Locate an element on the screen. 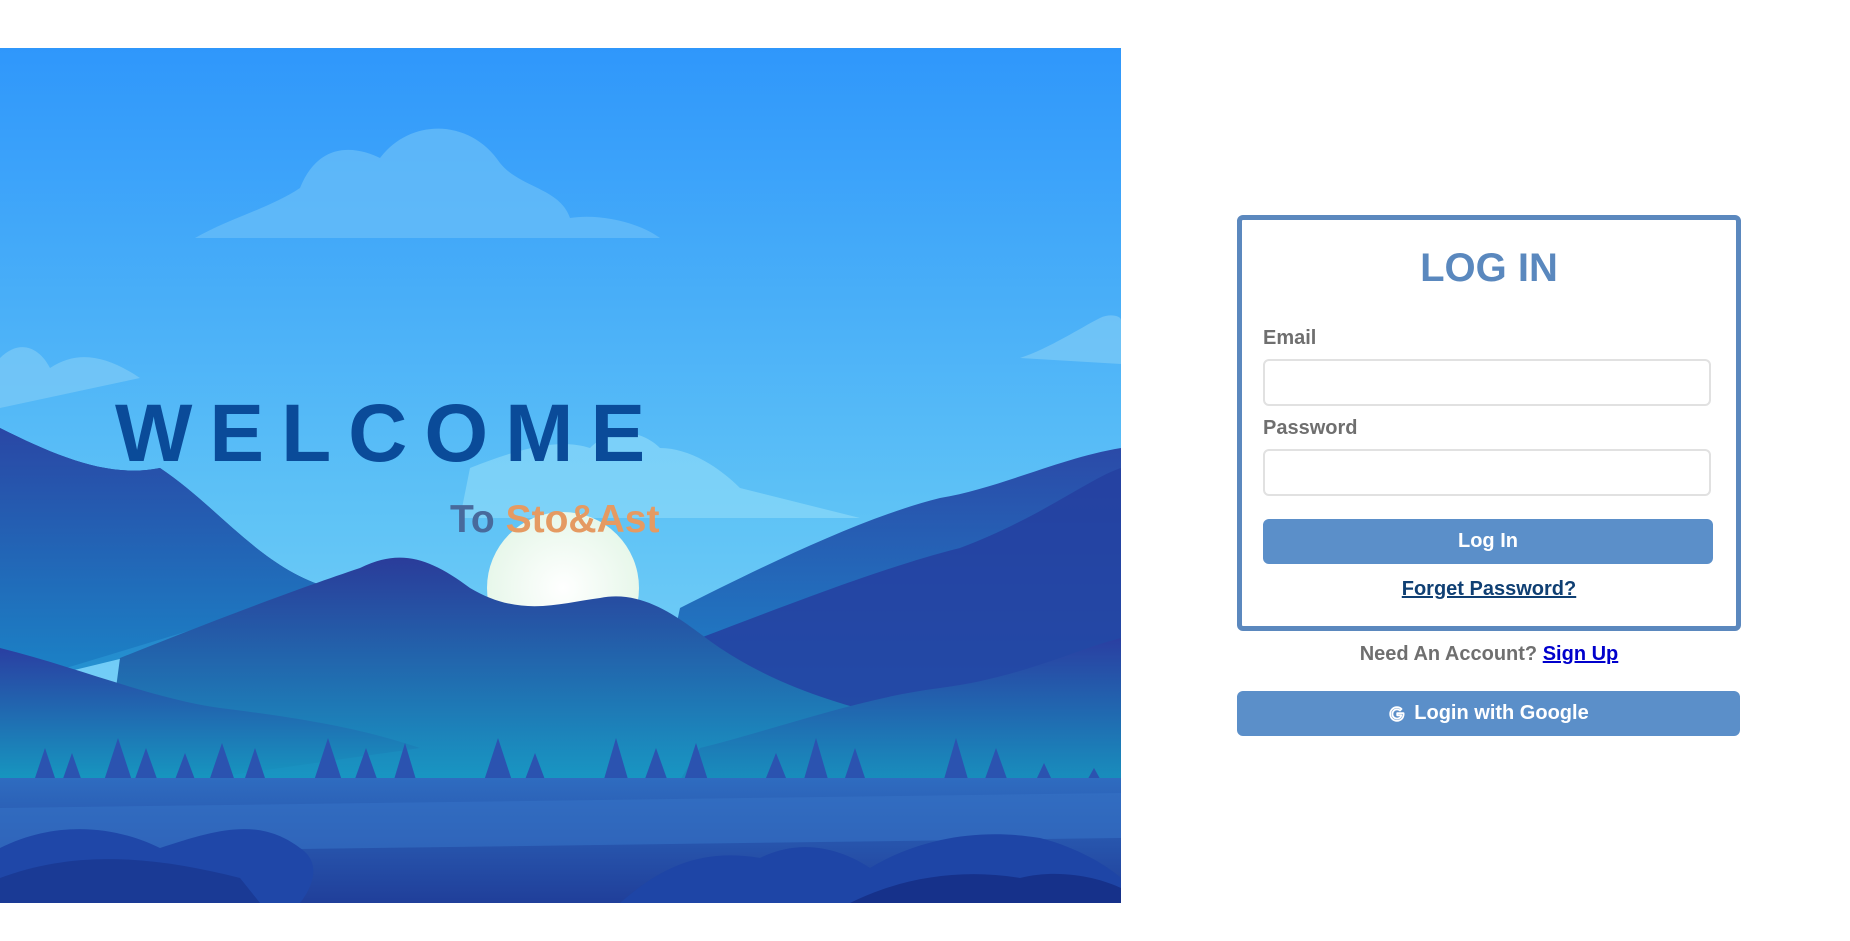 Image resolution: width=1850 pixels, height=941 pixels. signup-prompt-text: Need An Account? is located at coordinates (1448, 654).